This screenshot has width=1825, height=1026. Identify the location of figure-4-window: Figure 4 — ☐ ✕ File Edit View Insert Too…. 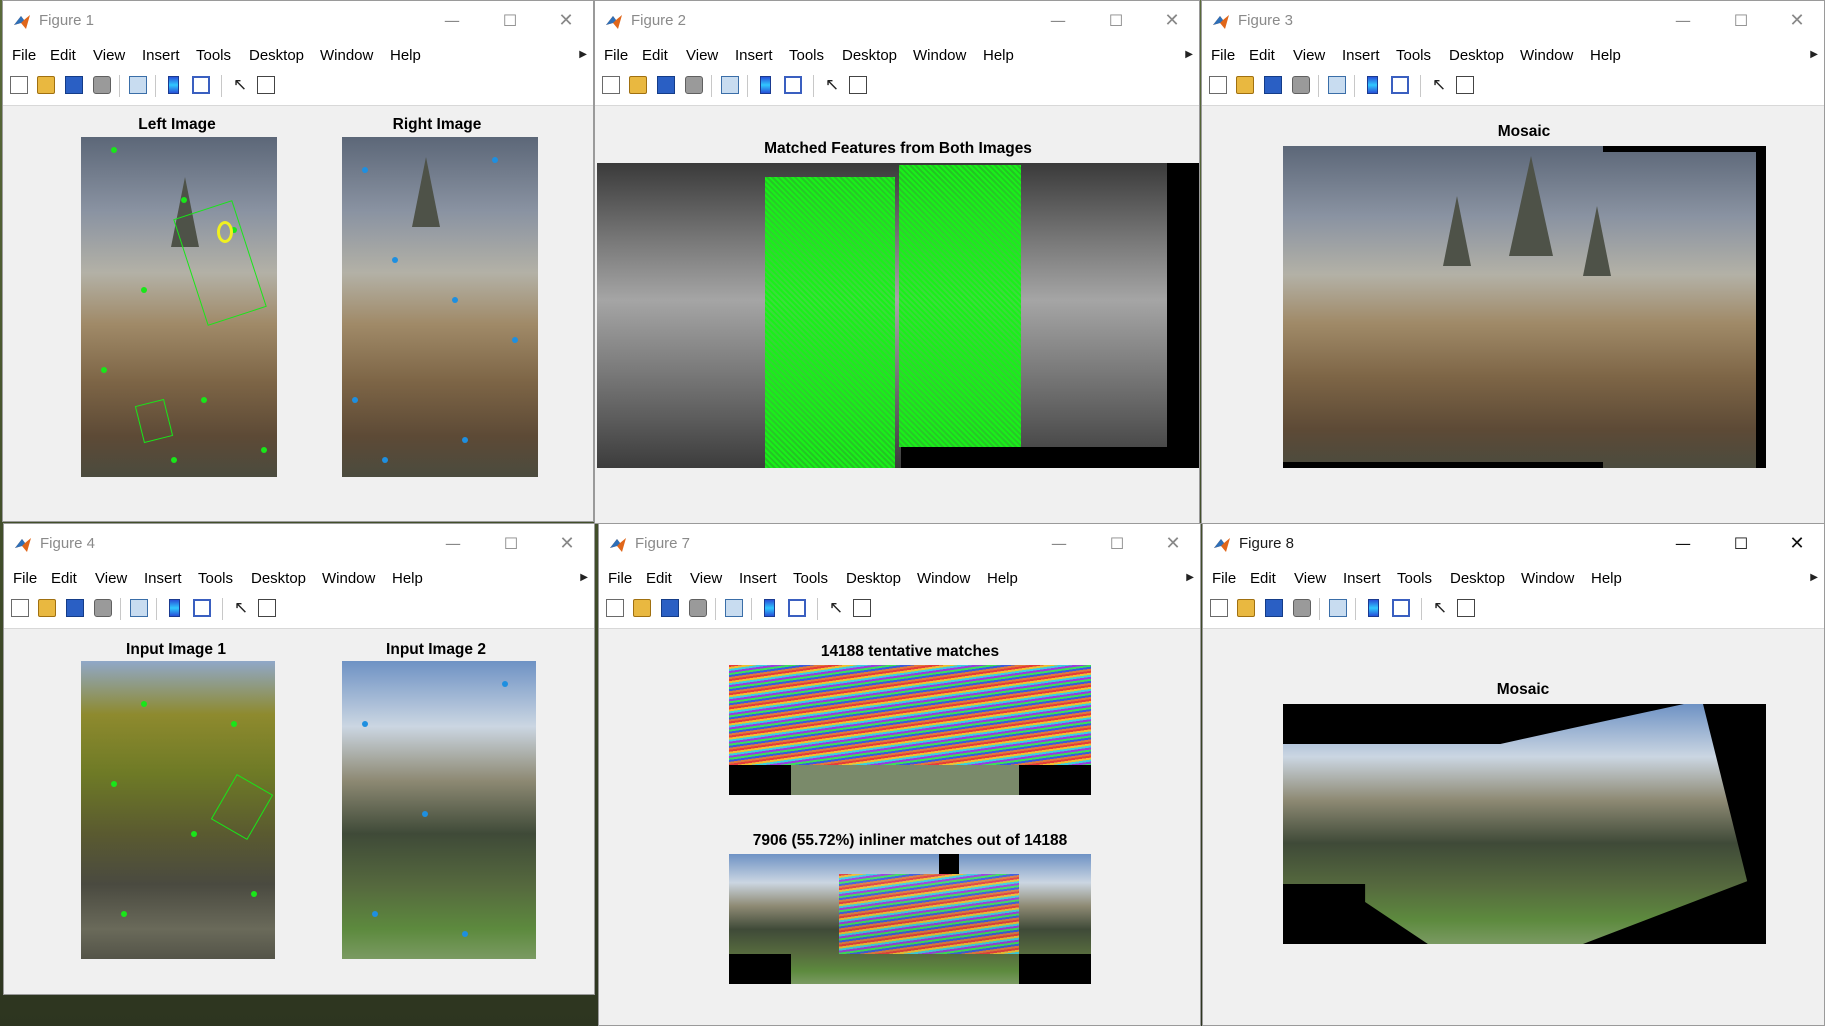
(299, 759).